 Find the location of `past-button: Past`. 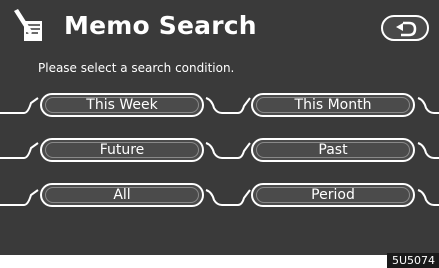

past-button: Past is located at coordinates (333, 150).